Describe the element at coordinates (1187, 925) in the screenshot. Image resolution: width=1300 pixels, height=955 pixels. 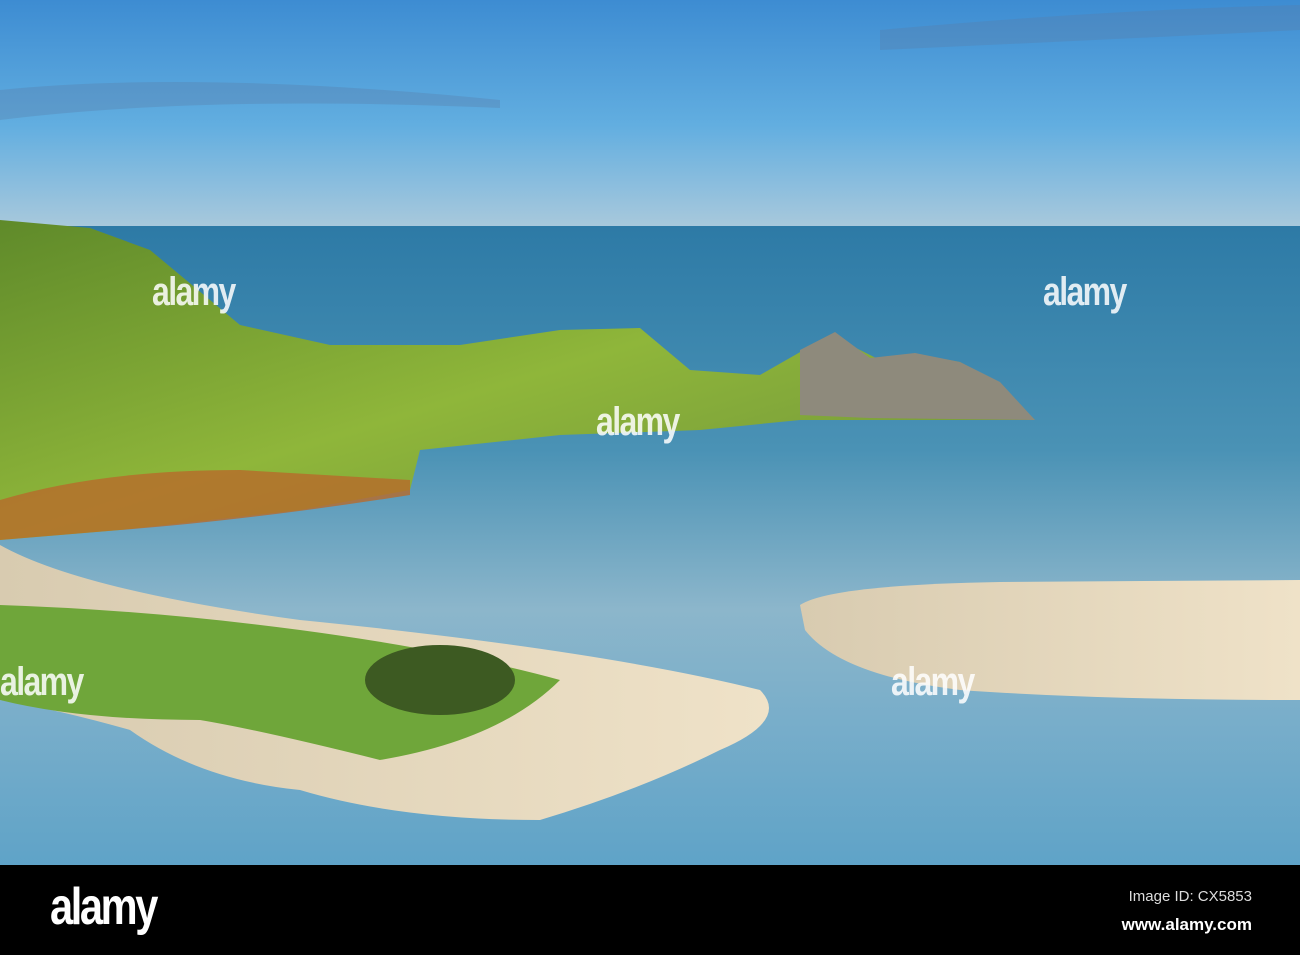
I see `website-link: www.alamy.com` at that location.